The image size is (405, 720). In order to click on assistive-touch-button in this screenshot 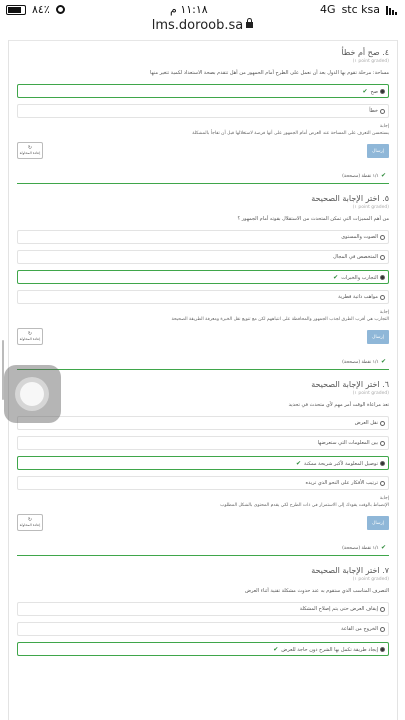, I will do `click(32, 394)`.